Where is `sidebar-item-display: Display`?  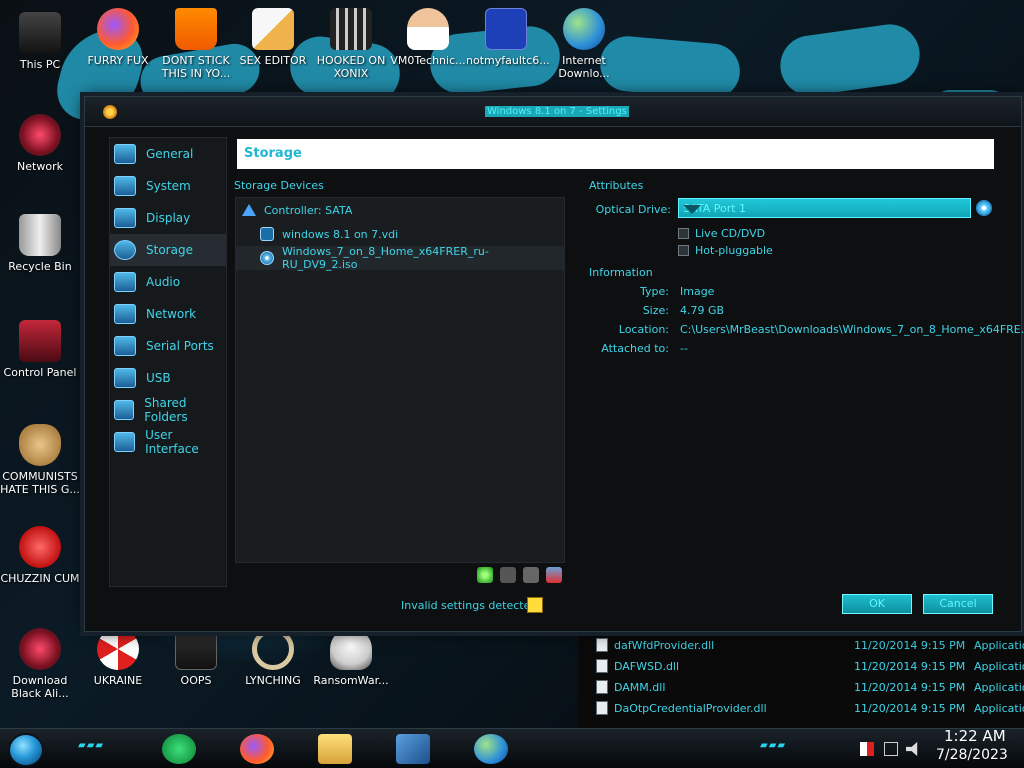 sidebar-item-display: Display is located at coordinates (168, 218).